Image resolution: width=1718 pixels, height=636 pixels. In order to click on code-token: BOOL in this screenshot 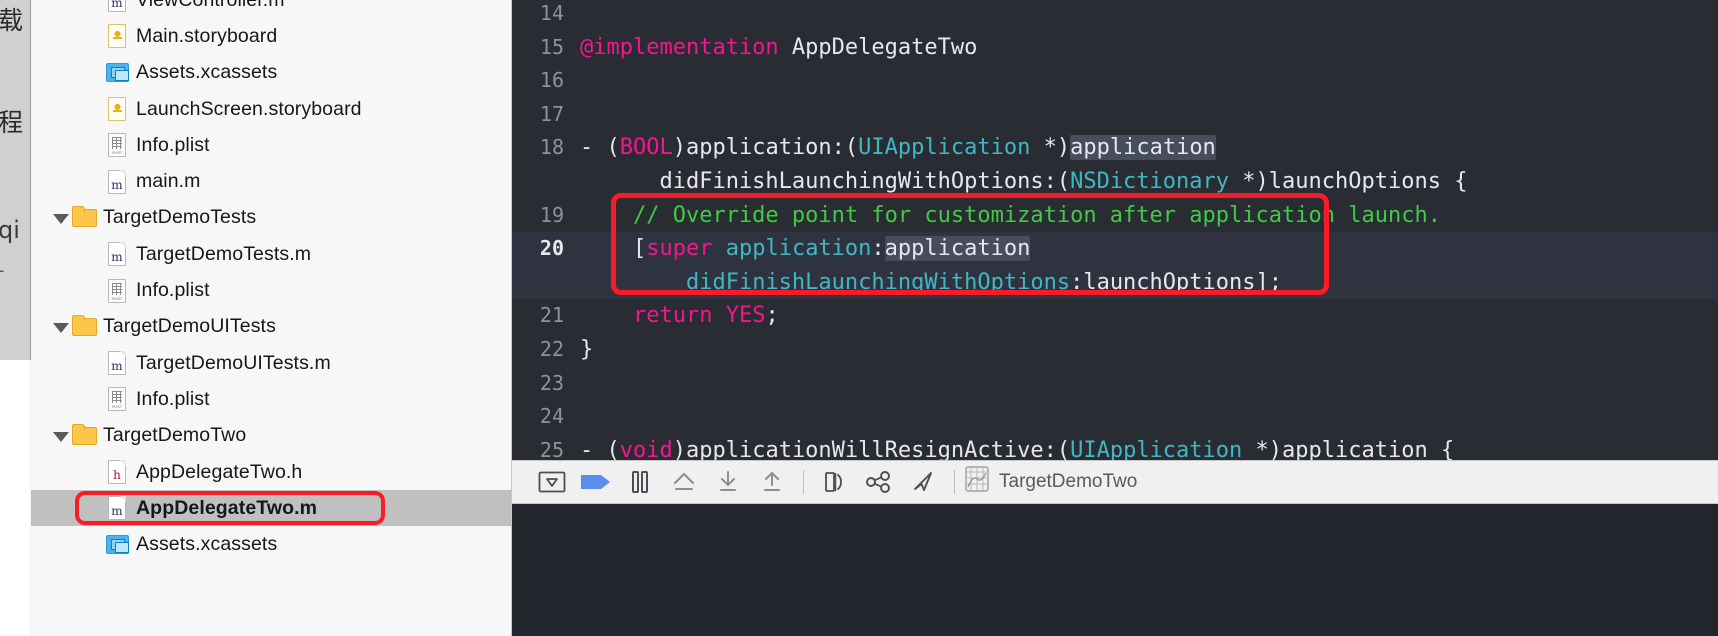, I will do `click(646, 148)`.